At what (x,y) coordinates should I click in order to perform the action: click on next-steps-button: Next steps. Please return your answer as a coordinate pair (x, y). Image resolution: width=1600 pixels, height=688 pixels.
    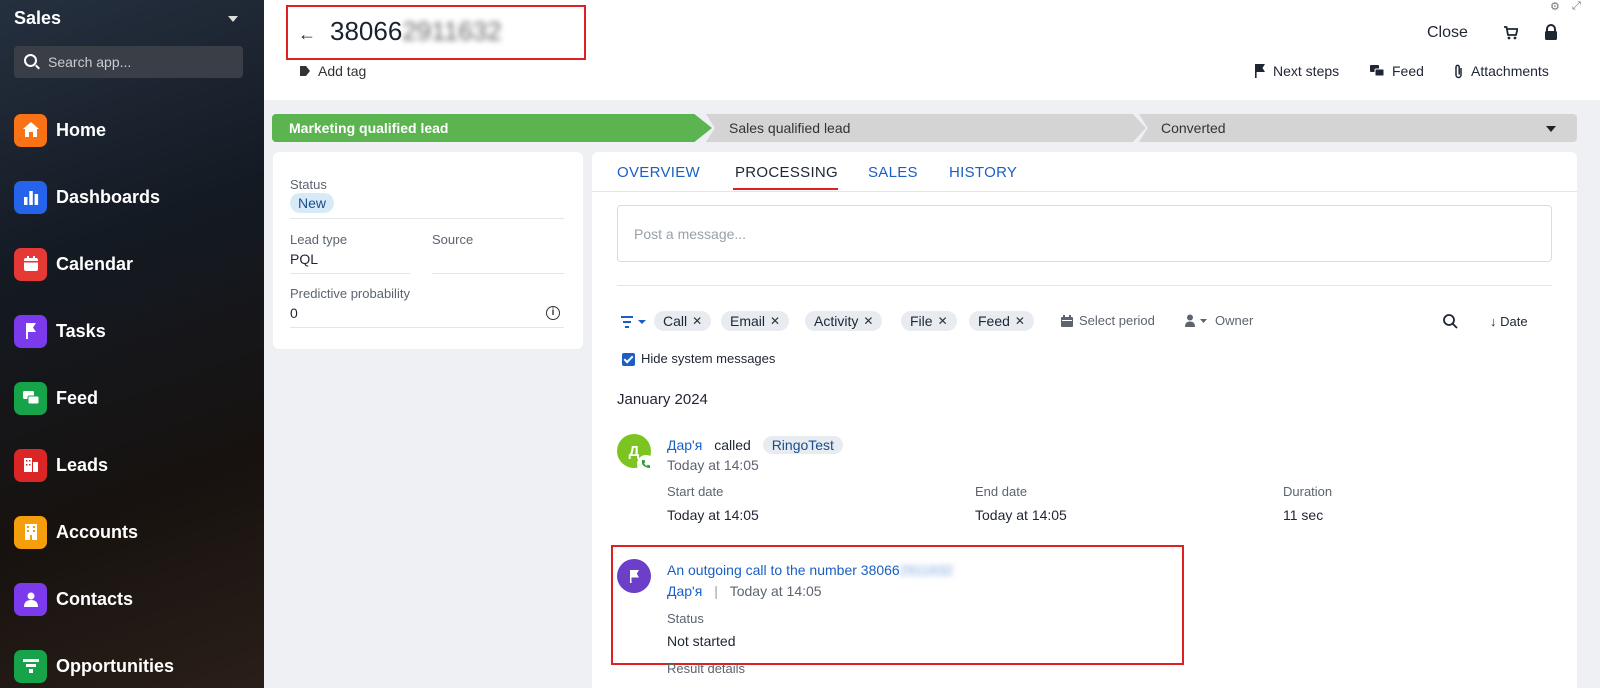
    Looking at the image, I should click on (1296, 71).